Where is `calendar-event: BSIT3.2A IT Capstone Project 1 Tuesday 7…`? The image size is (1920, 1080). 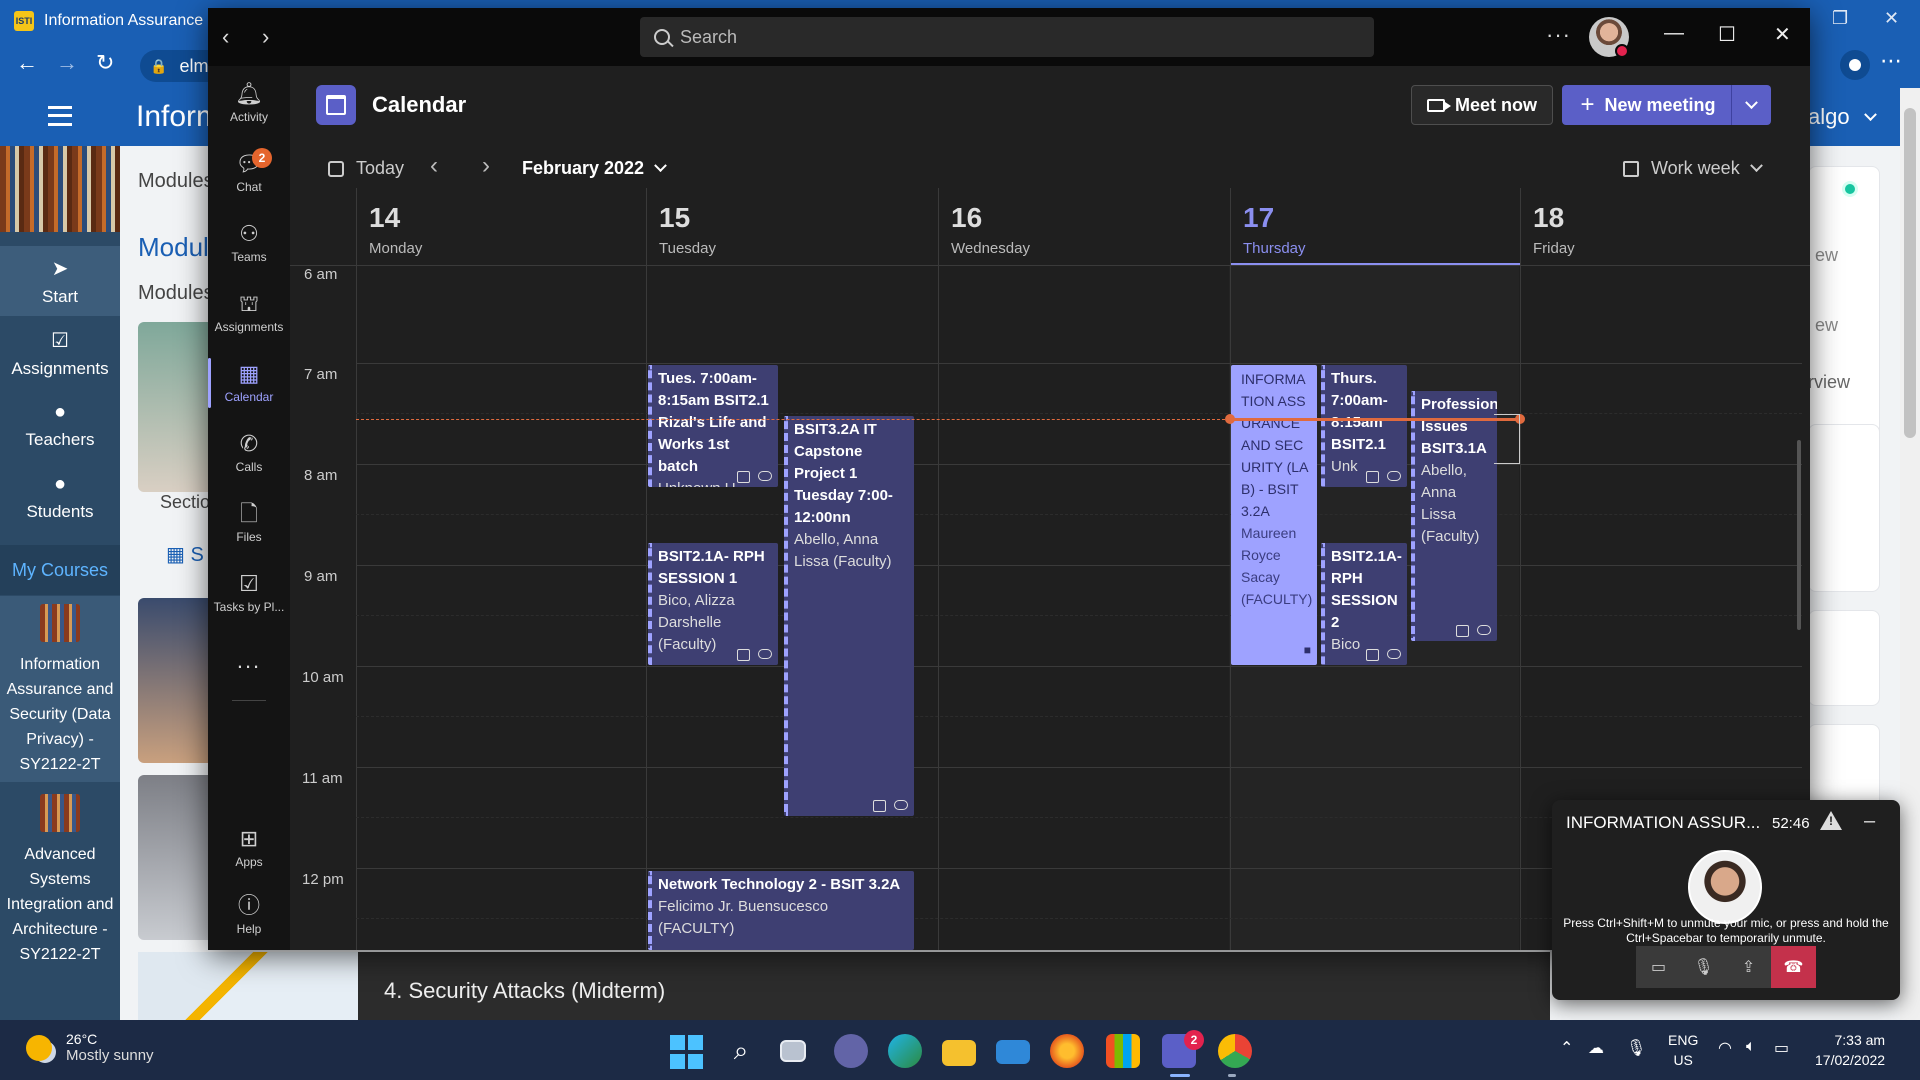
calendar-event: BSIT3.2A IT Capstone Project 1 Tuesday 7… is located at coordinates (849, 616).